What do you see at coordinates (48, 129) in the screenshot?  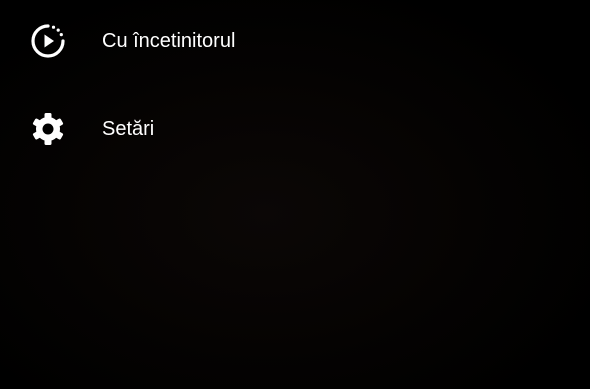 I see `settings-gear-icon` at bounding box center [48, 129].